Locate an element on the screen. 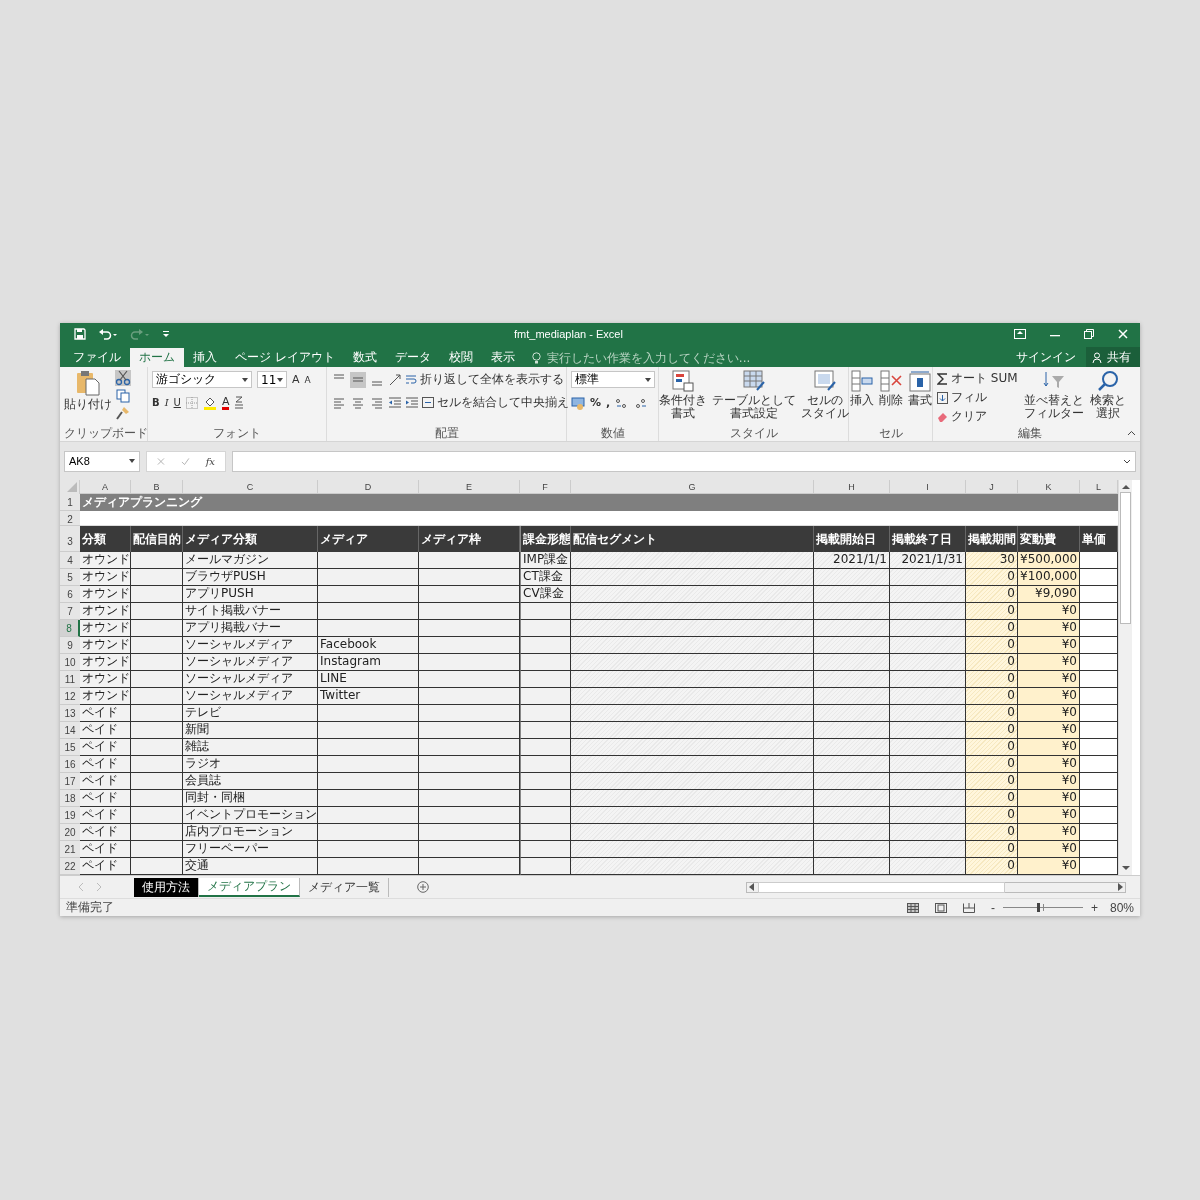 The width and height of the screenshot is (1200, 1200). cells-button: 挿入 is located at coordinates (861, 388).